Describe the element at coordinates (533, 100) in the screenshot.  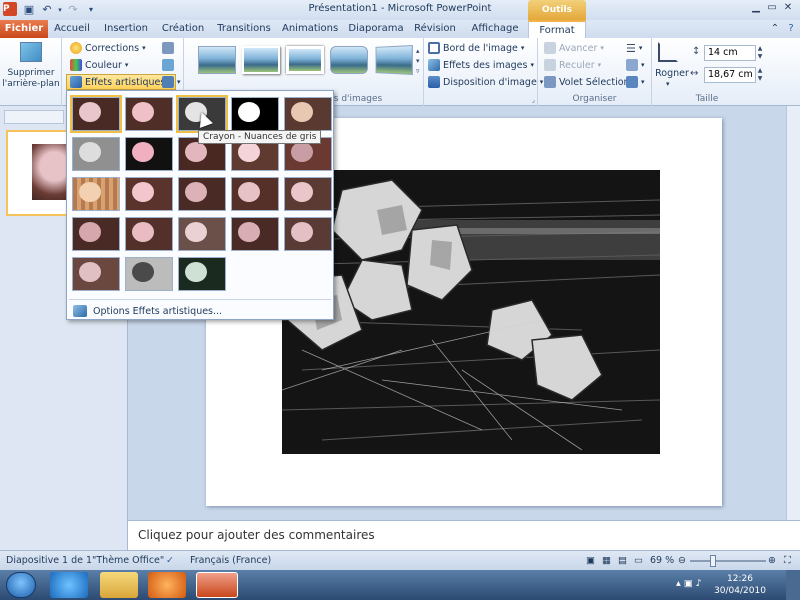
I see `dialog-launcher-icon: ⌟` at that location.